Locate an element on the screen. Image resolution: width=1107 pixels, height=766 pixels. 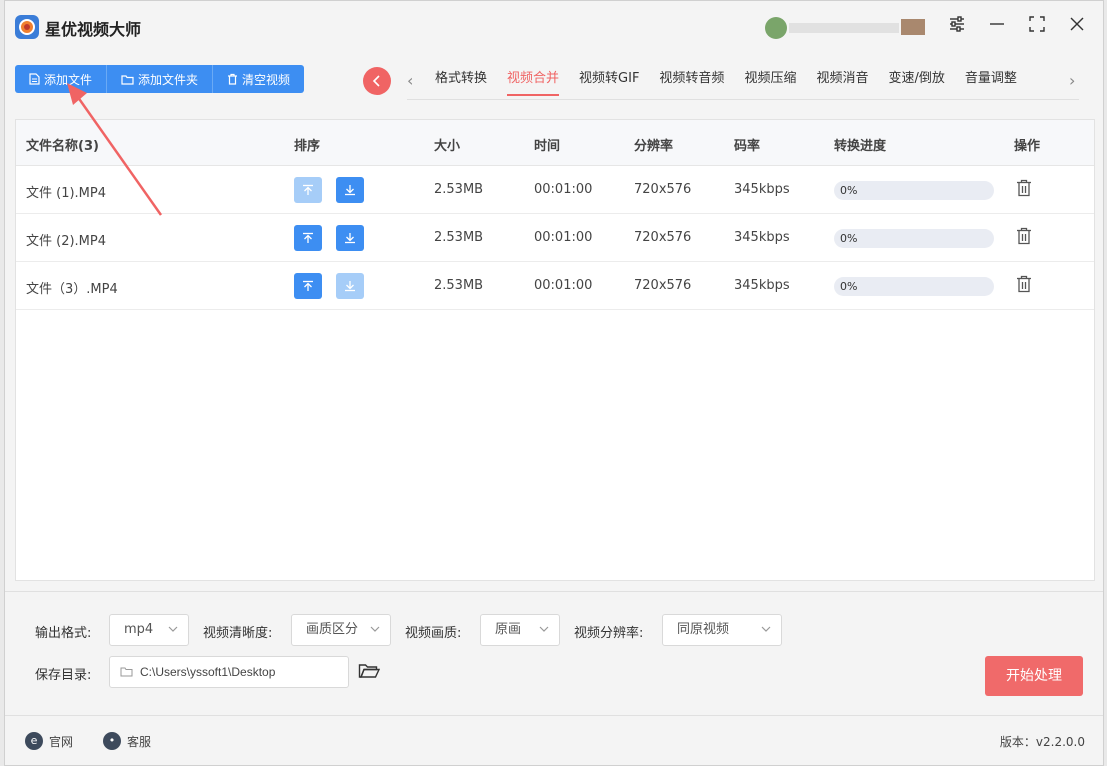
save-dir-input: C:\Users\yssoft1\Desktop is located at coordinates (229, 672).